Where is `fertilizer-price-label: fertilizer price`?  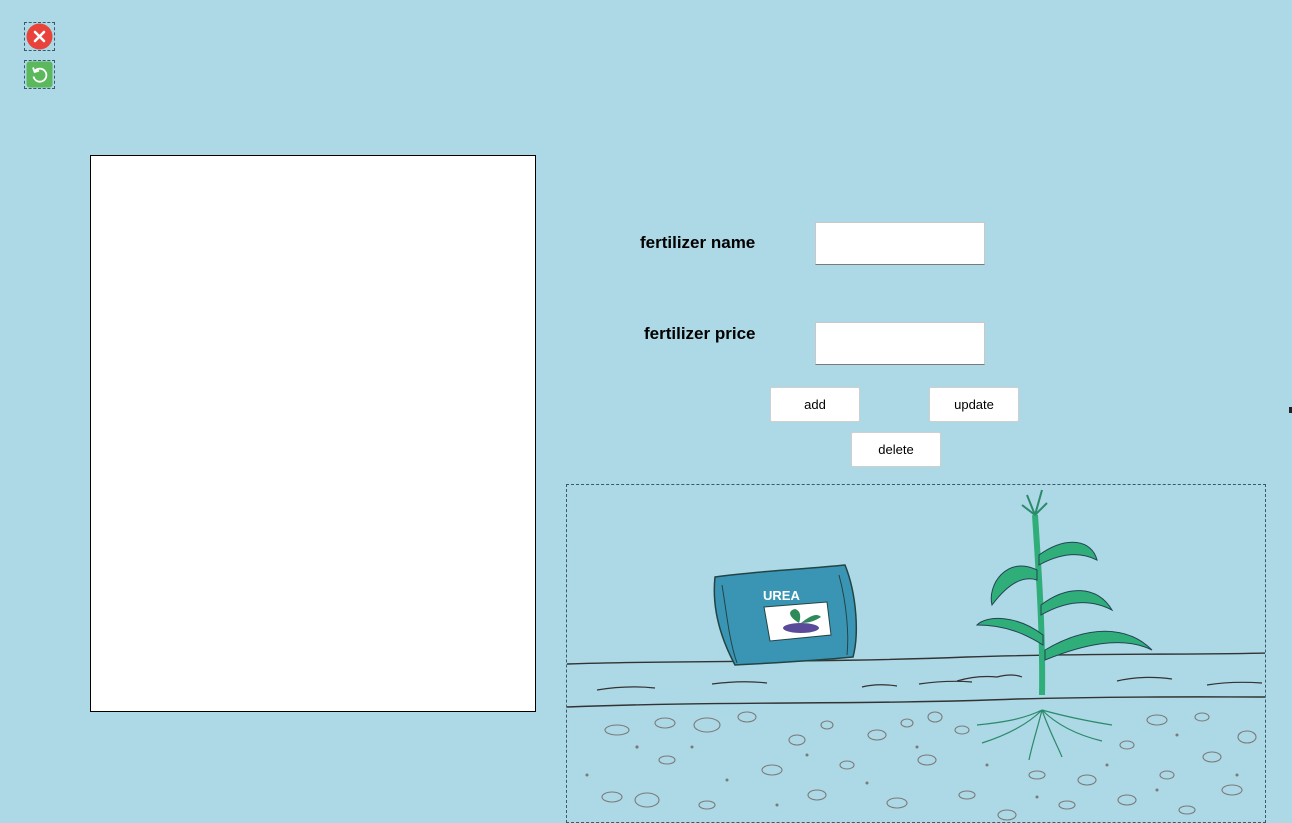
fertilizer-price-label: fertilizer price is located at coordinates (700, 333).